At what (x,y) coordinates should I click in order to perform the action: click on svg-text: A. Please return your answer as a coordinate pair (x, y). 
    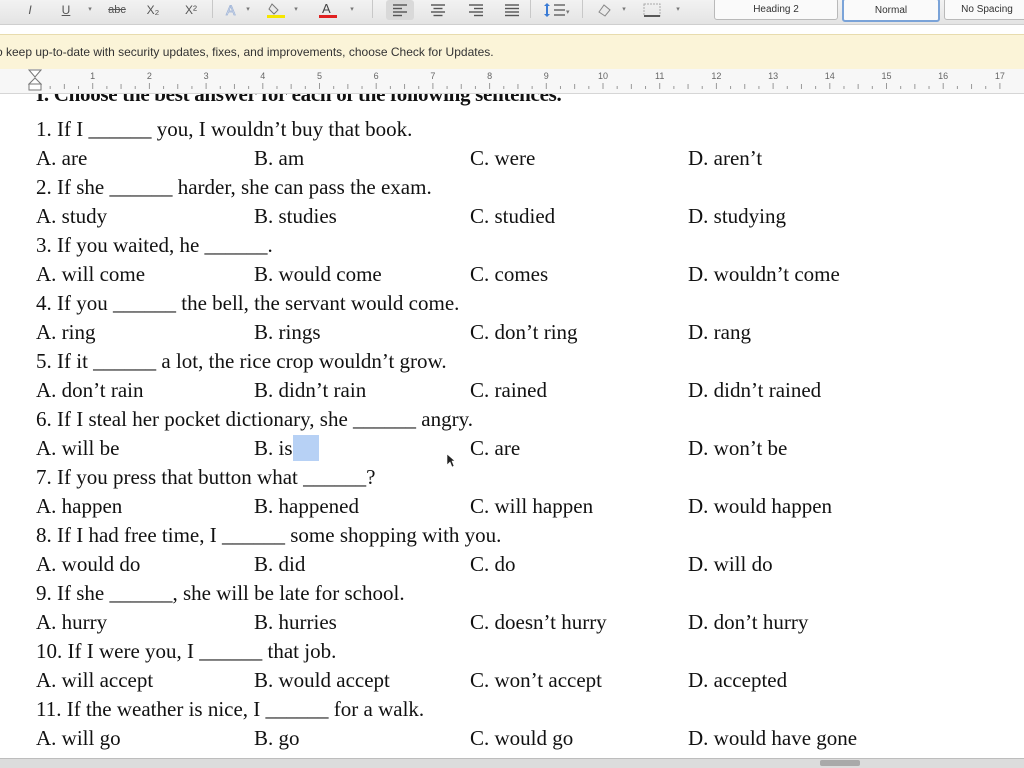
    Looking at the image, I should click on (231, 10).